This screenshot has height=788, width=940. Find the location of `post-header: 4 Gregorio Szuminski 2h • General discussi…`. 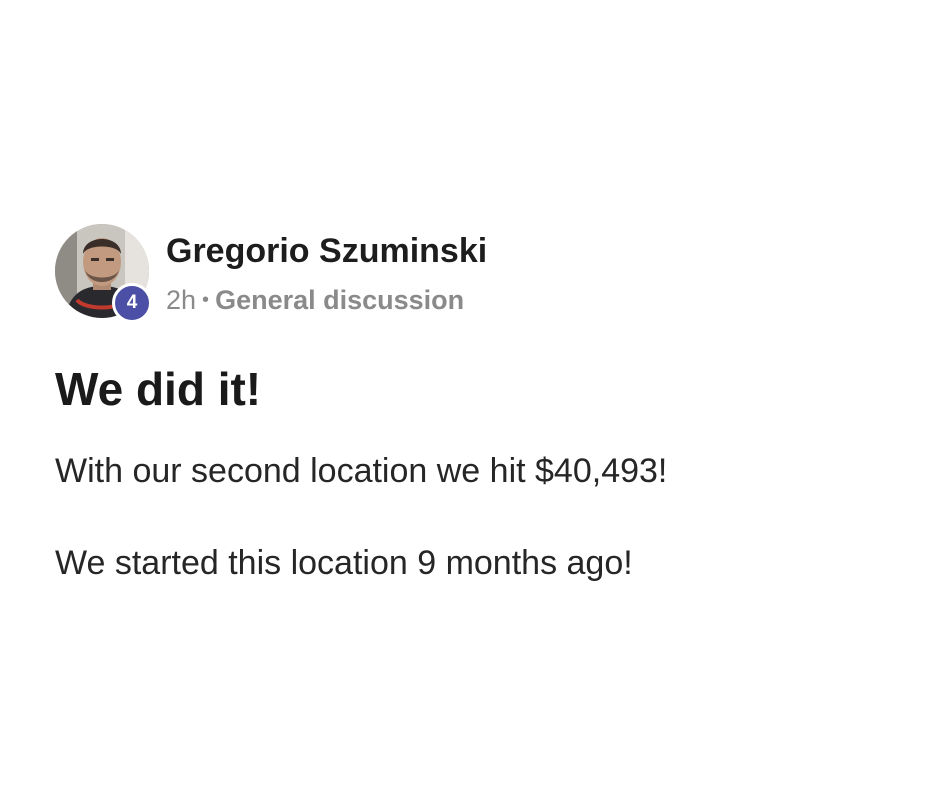

post-header: 4 Gregorio Szuminski 2h • General discussi… is located at coordinates (485, 273).